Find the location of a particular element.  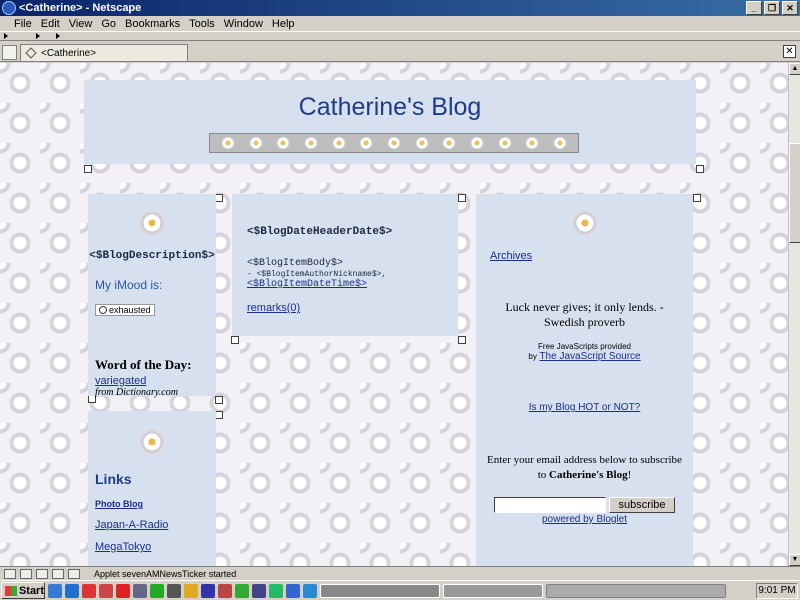

close-tab-button: ✕ is located at coordinates (789, 51).